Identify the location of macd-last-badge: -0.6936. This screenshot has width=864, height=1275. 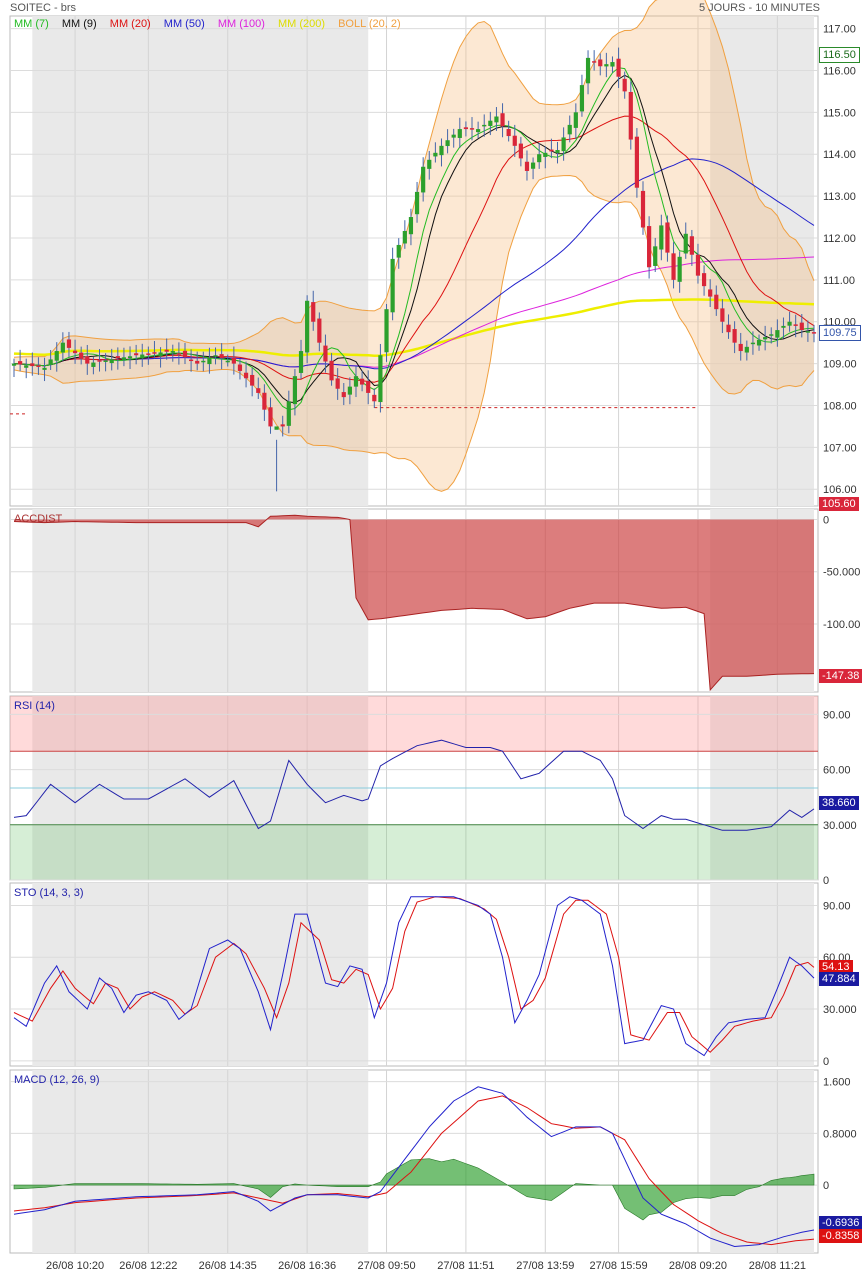
(841, 1223).